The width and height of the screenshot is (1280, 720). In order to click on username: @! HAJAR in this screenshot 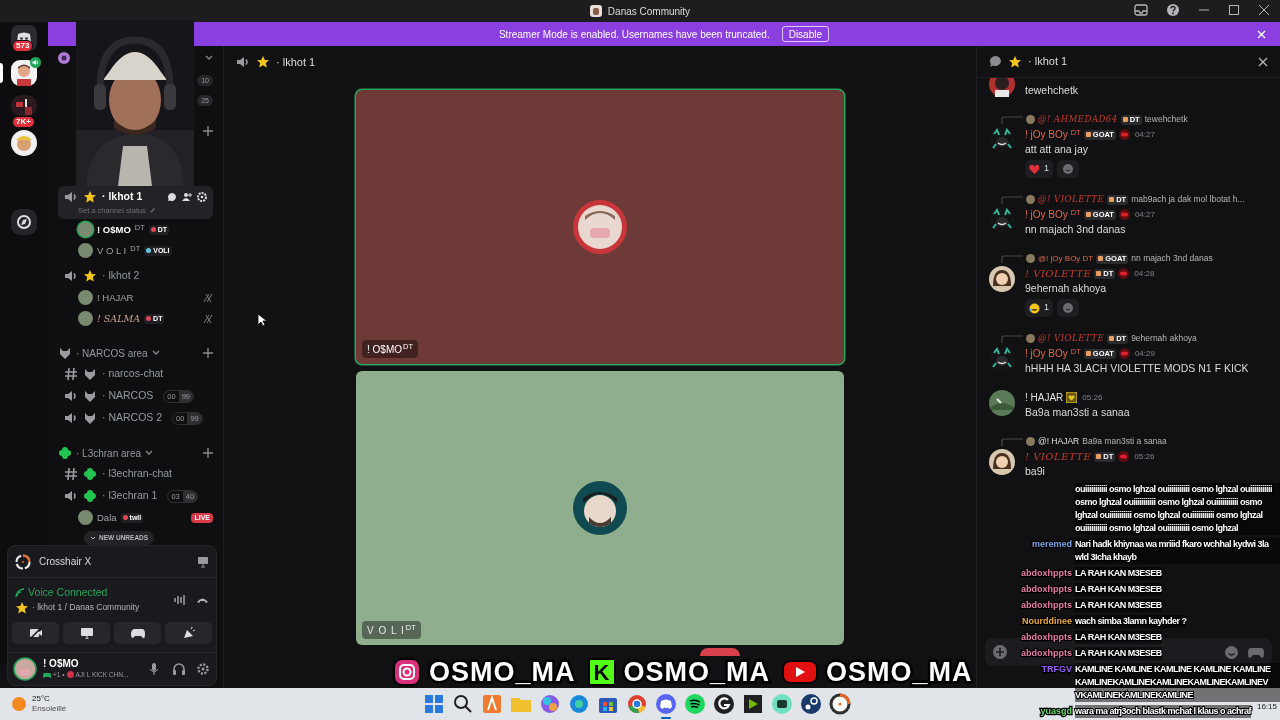, I will do `click(1059, 441)`.